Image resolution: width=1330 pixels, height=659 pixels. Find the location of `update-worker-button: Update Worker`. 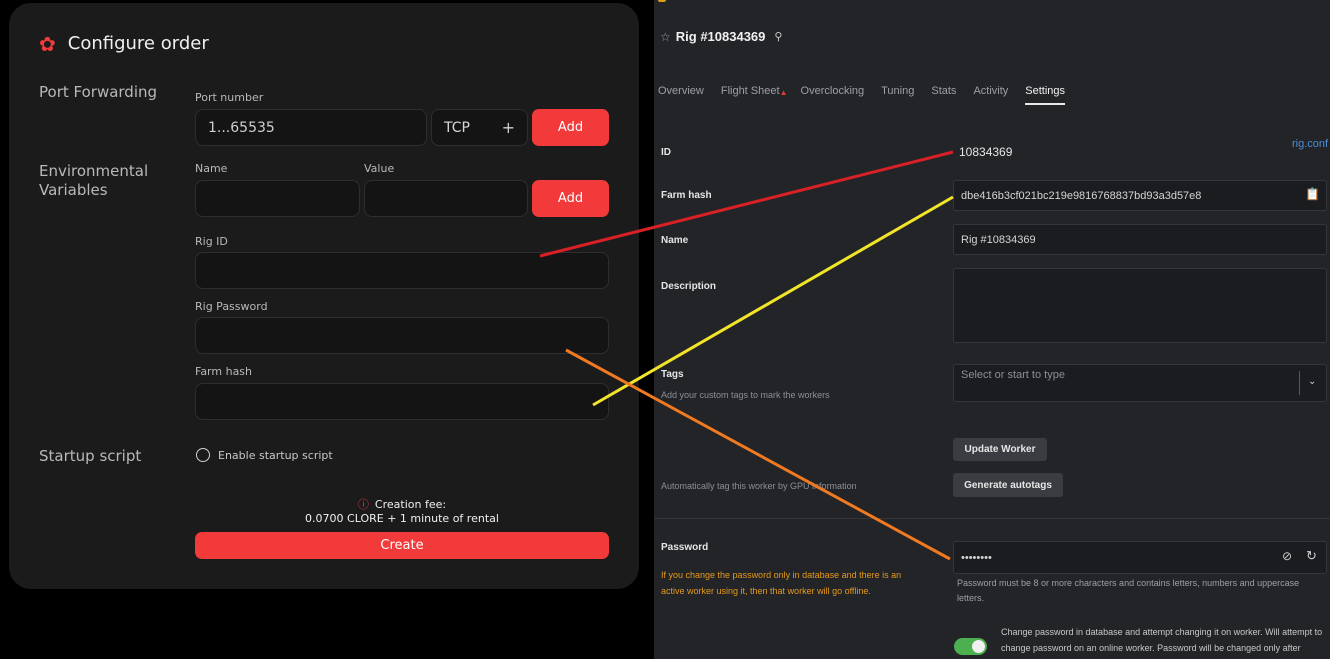

update-worker-button: Update Worker is located at coordinates (1000, 449).